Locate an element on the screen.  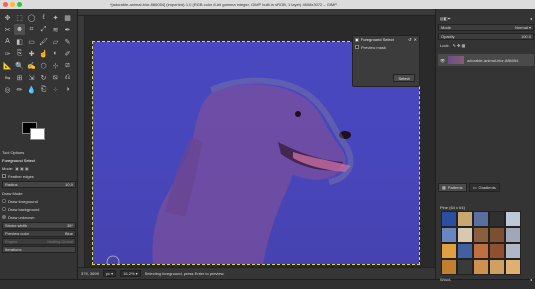
paths-icon: ✒ is located at coordinates (67, 29).